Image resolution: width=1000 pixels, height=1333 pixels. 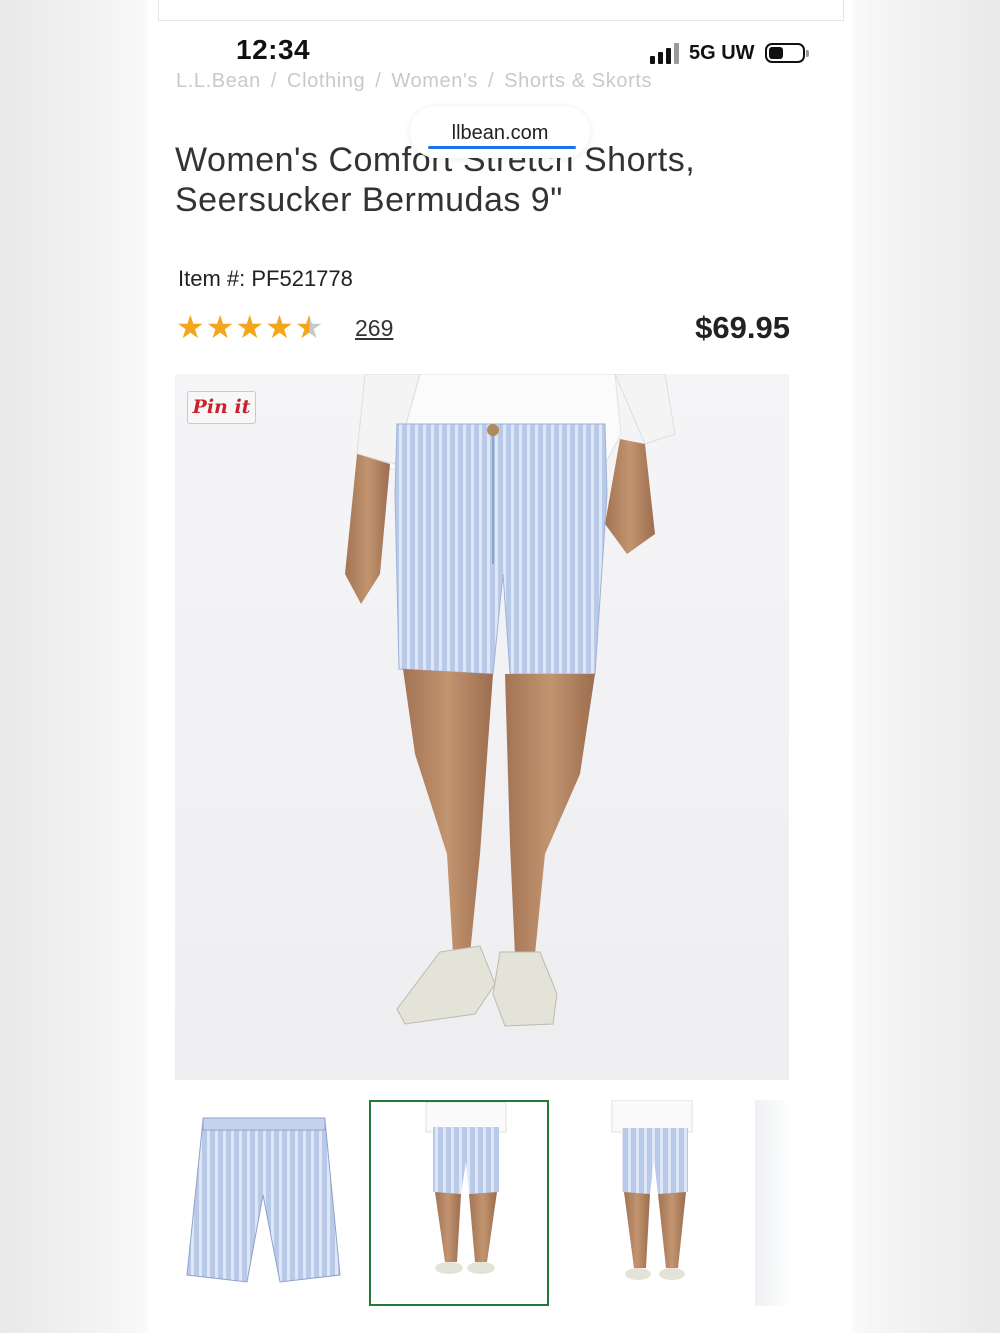 I want to click on shorts-flat-thumbnail, so click(x=263, y=1200).